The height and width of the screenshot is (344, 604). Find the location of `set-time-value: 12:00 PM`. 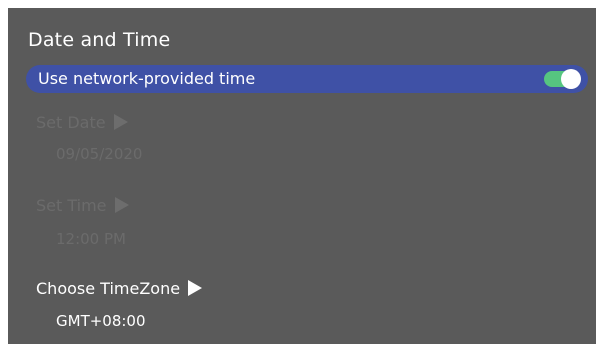

set-time-value: 12:00 PM is located at coordinates (91, 239).